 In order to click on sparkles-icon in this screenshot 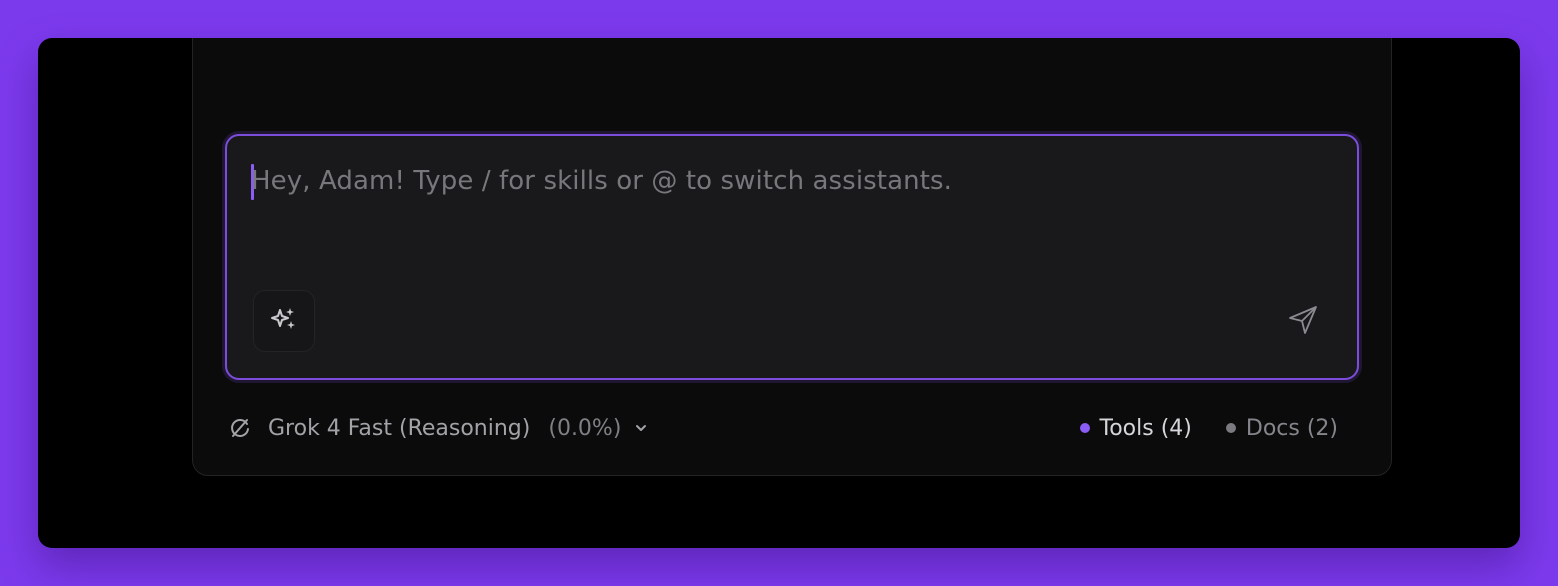, I will do `click(284, 321)`.